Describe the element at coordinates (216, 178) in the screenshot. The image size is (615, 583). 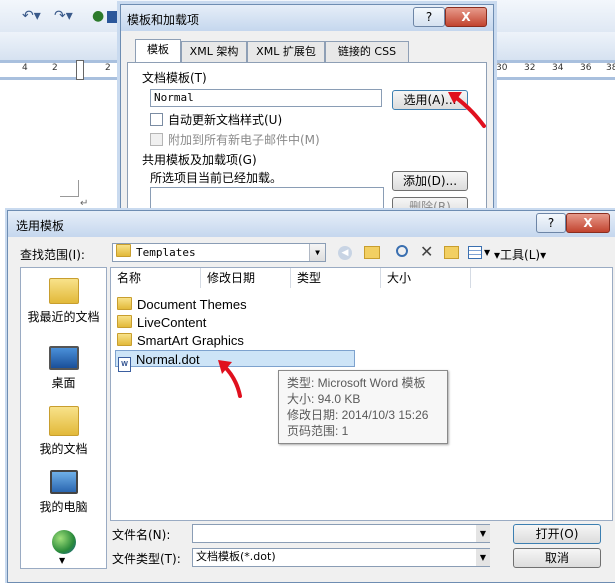
I see `loaded-note: 所选项目当前已经加载。` at that location.